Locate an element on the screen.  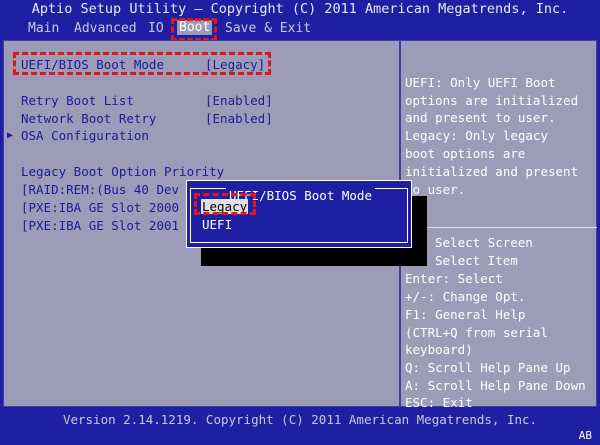
network-boot-value: [Enabled] is located at coordinates (239, 118).